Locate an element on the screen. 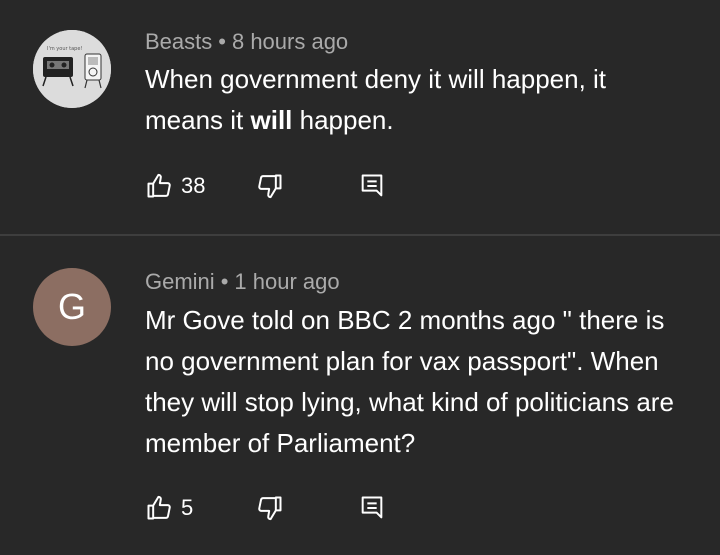 The height and width of the screenshot is (555, 720). comment-time: 1 hour ago is located at coordinates (286, 281).